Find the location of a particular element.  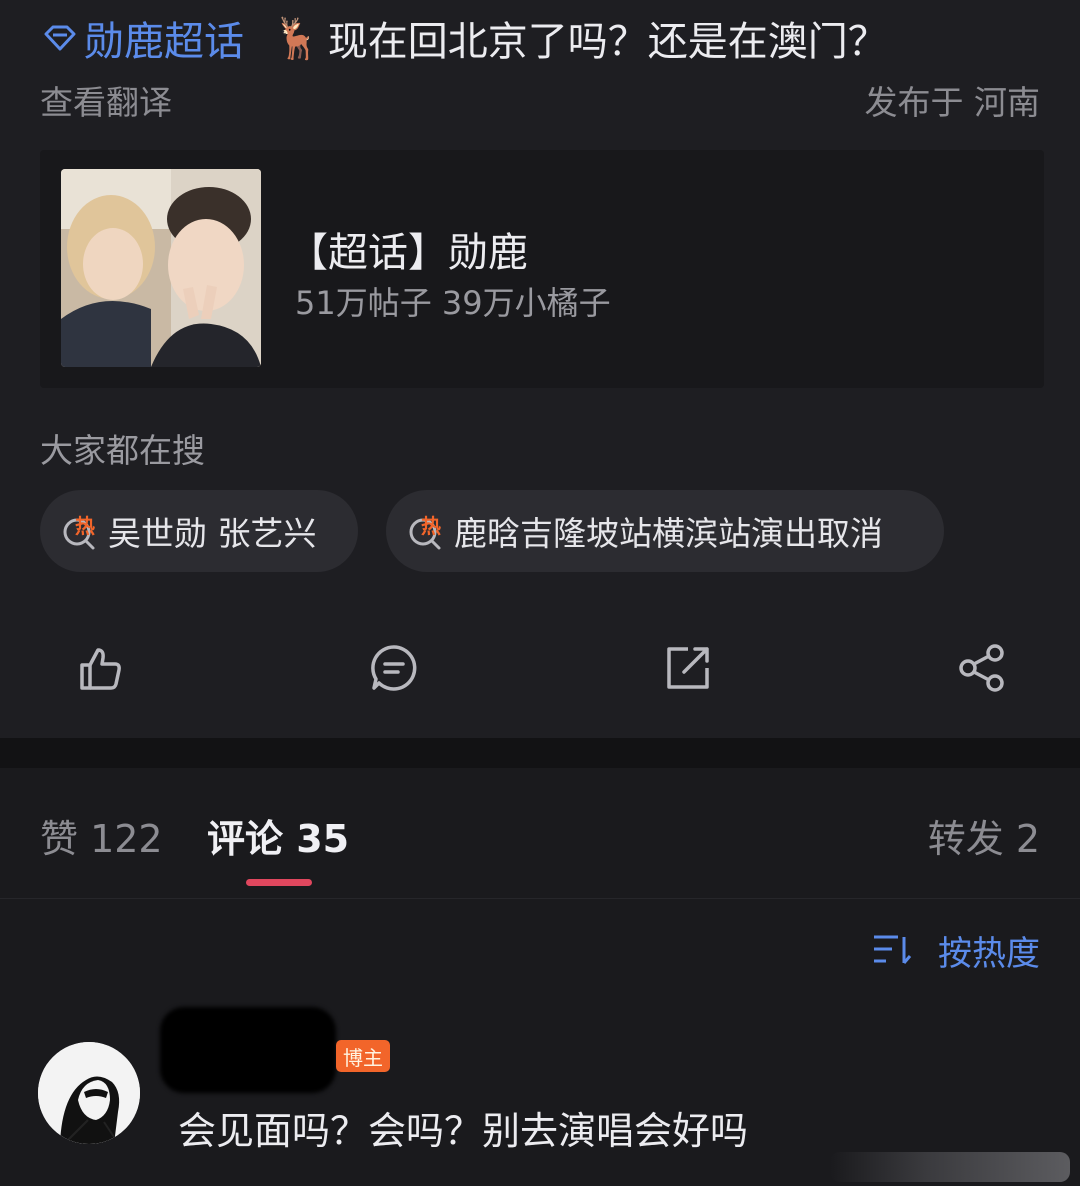

trending-search-chip: 热 鹿晗吉隆坡站横滨站演出取消 is located at coordinates (665, 531).